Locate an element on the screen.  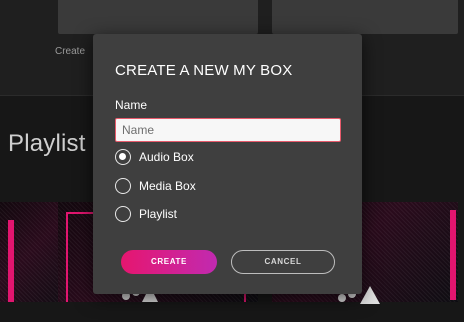
radio-label: Playlist is located at coordinates (158, 214).